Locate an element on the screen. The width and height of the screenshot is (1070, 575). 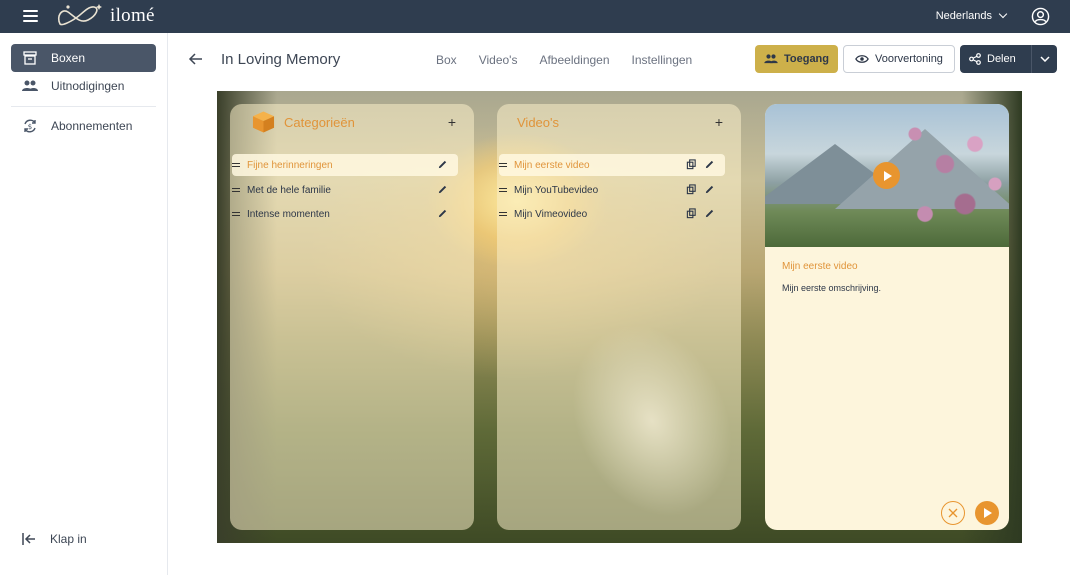
add-video-button: + is located at coordinates (719, 122).